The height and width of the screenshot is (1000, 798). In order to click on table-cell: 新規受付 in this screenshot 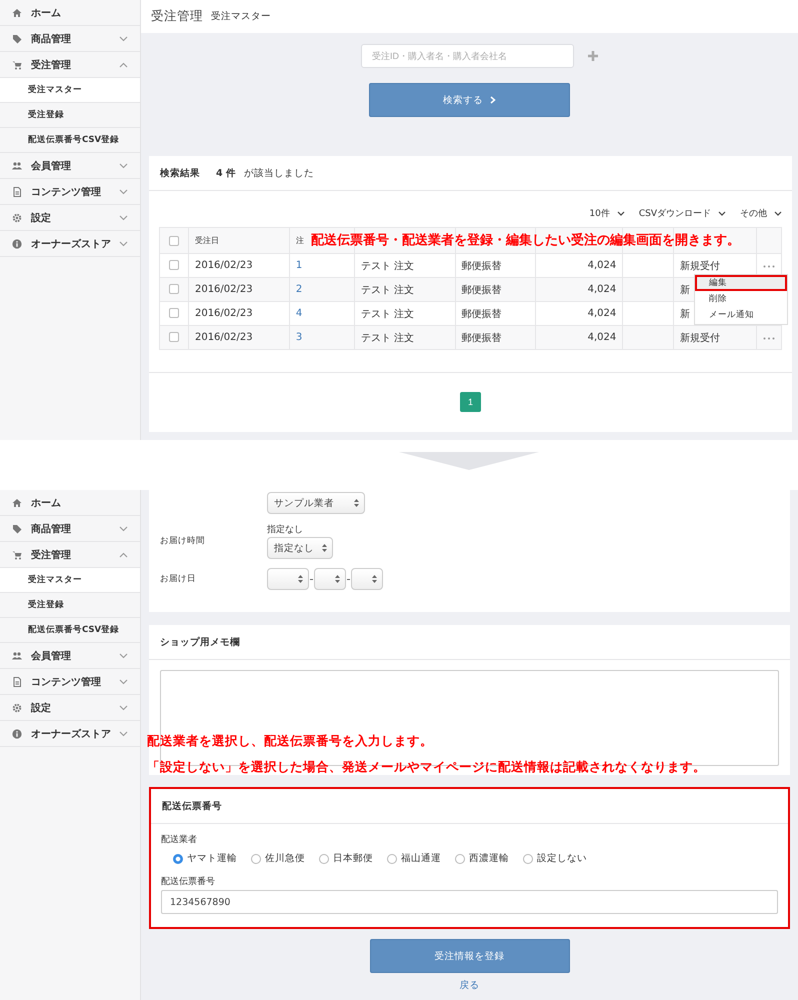, I will do `click(715, 338)`.